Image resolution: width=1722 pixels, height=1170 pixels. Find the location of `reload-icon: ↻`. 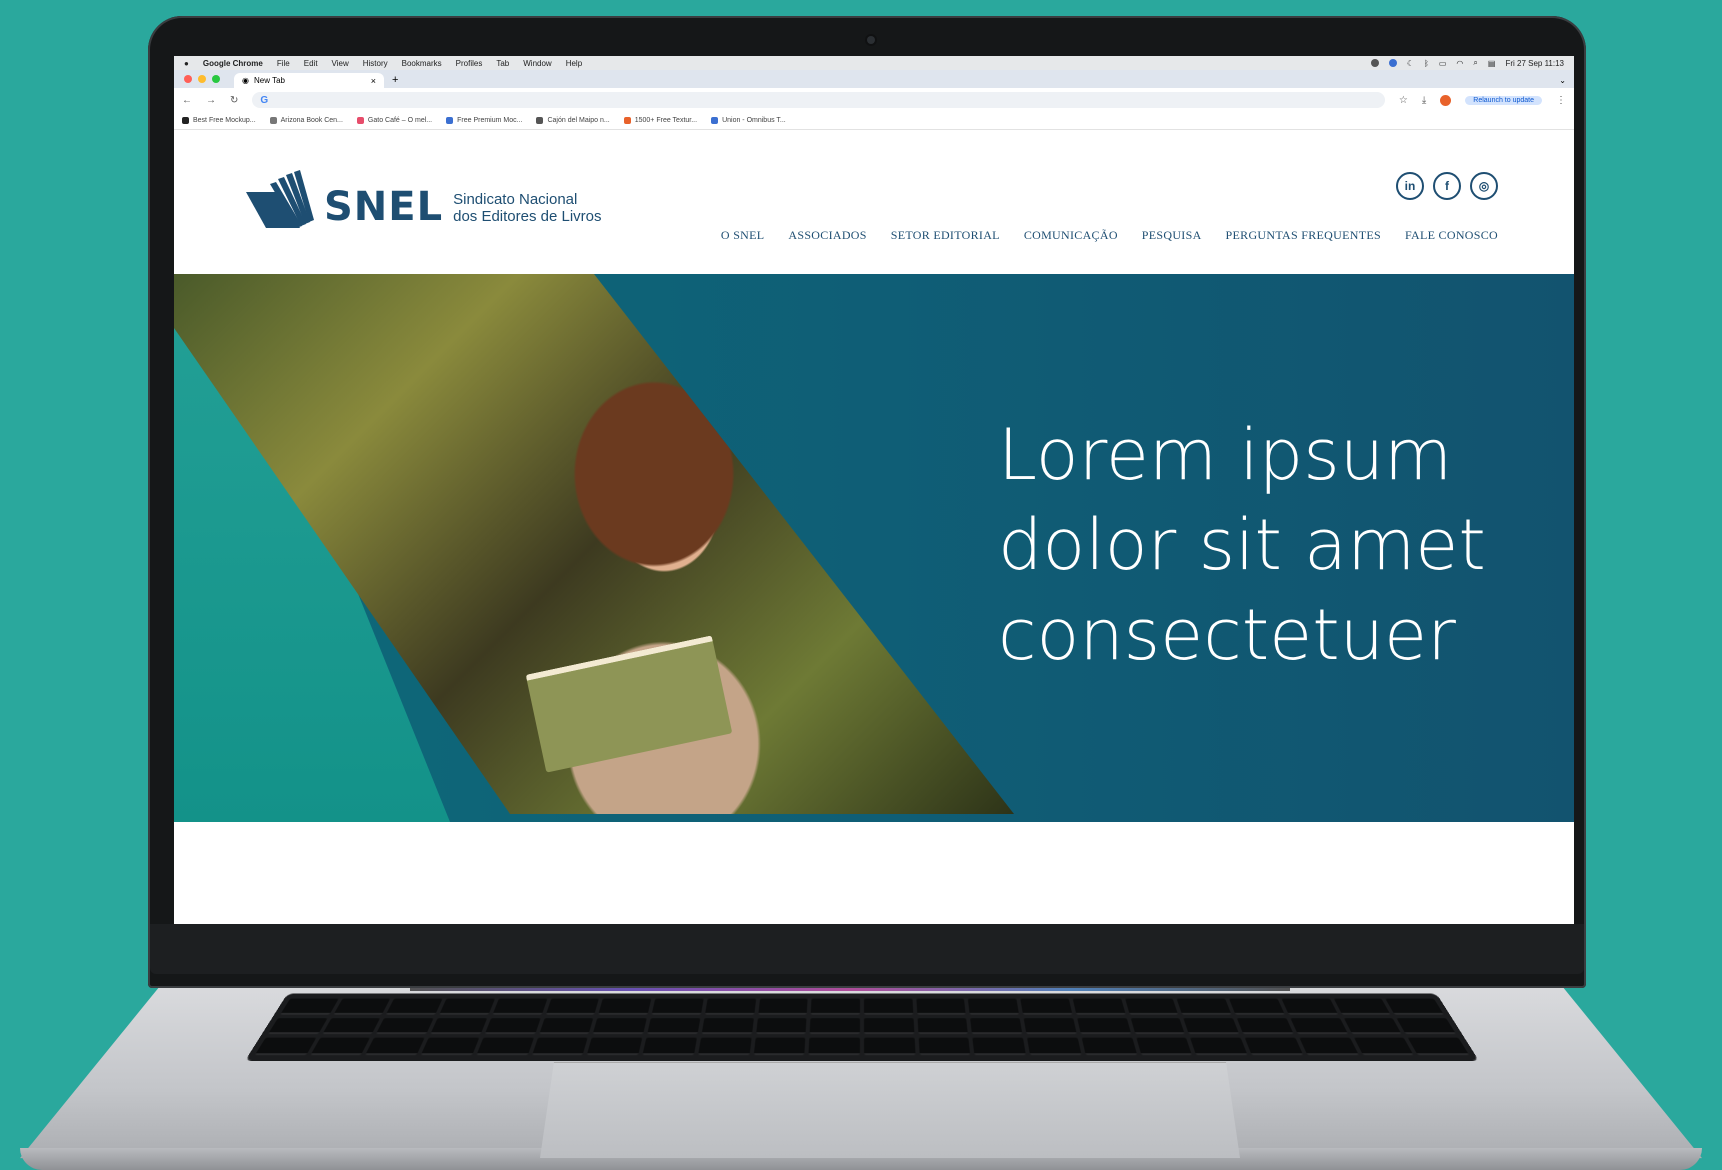

reload-icon: ↻ is located at coordinates (234, 100).